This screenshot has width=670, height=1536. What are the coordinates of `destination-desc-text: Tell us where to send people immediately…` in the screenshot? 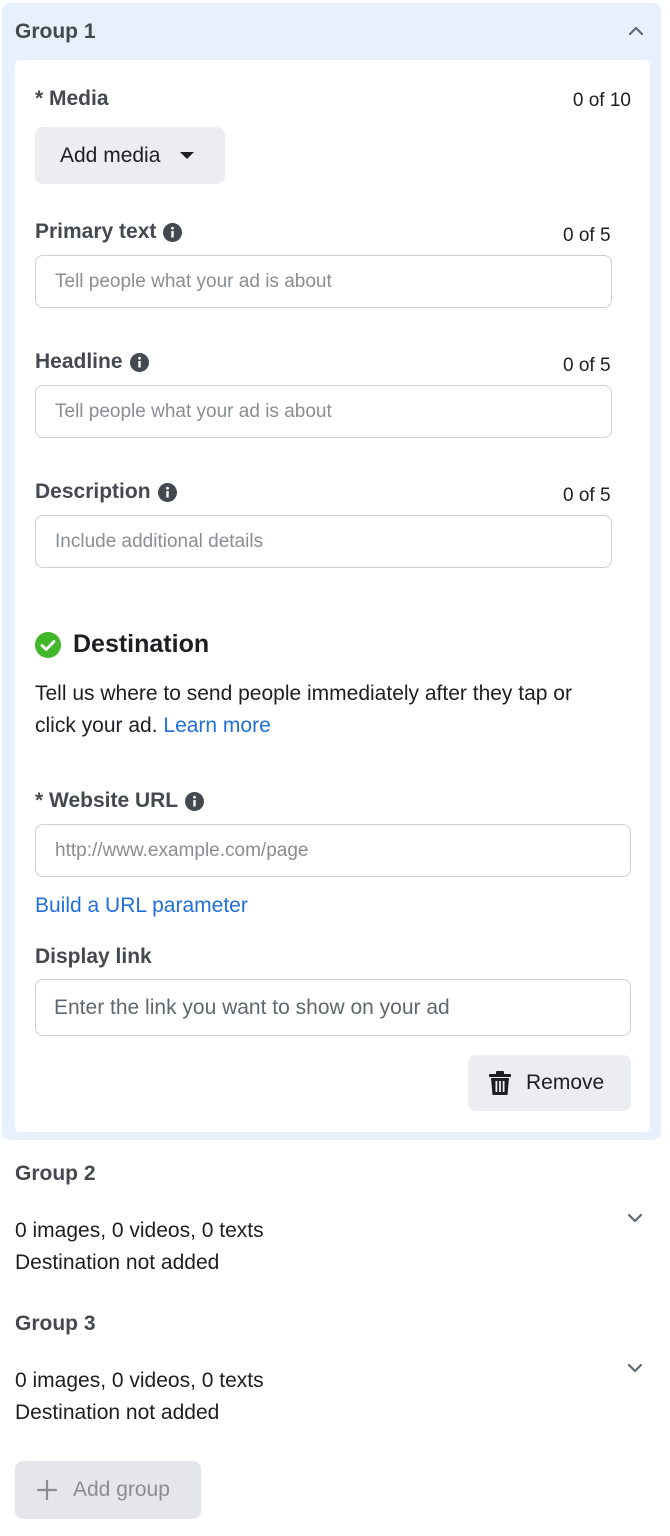 It's located at (303, 709).